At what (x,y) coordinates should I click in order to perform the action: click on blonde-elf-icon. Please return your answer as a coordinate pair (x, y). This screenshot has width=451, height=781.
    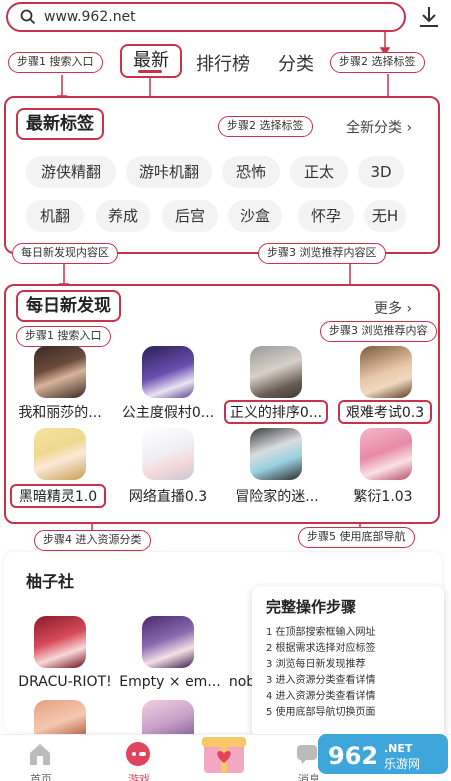
    Looking at the image, I should click on (60, 454).